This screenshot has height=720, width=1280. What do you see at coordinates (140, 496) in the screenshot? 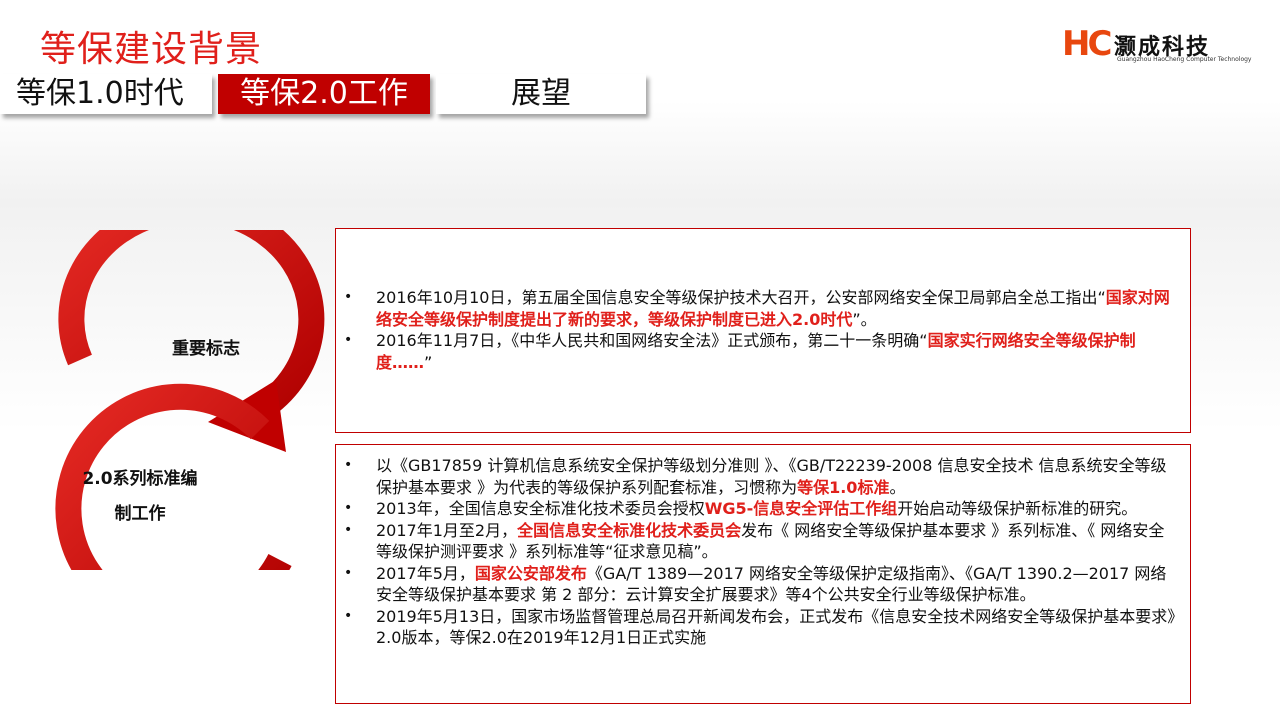
I see `cycle-label-standards-work: 2.0系列标准编制工作` at bounding box center [140, 496].